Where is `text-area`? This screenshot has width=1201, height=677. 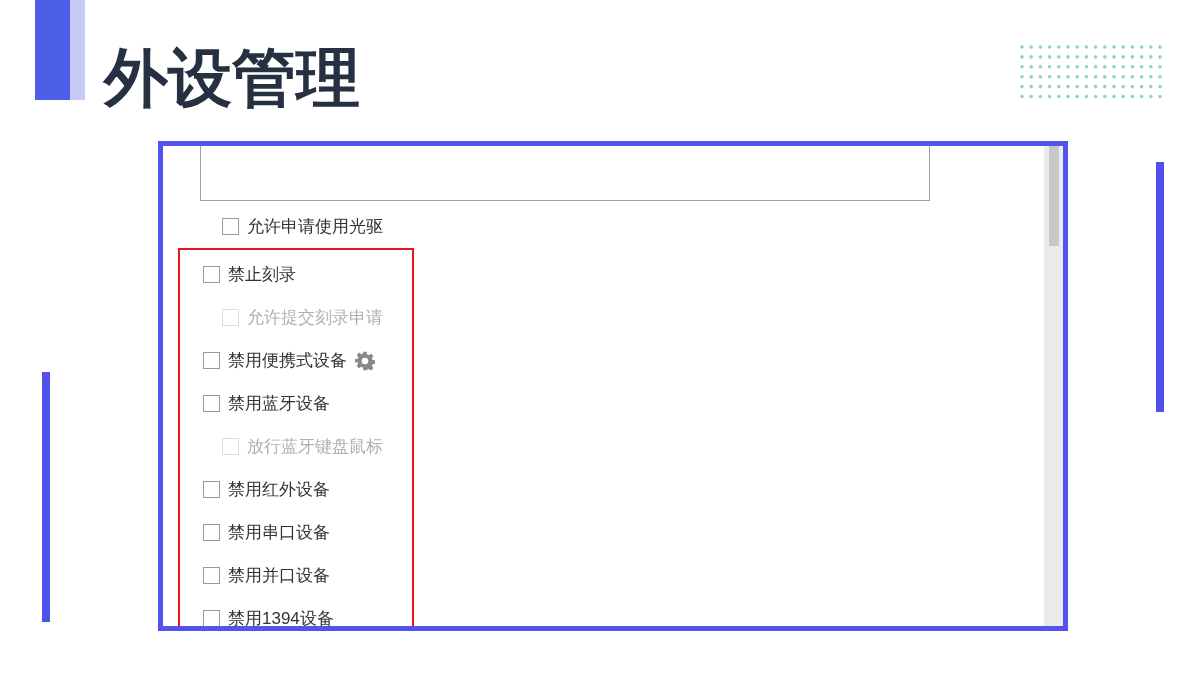 text-area is located at coordinates (565, 173).